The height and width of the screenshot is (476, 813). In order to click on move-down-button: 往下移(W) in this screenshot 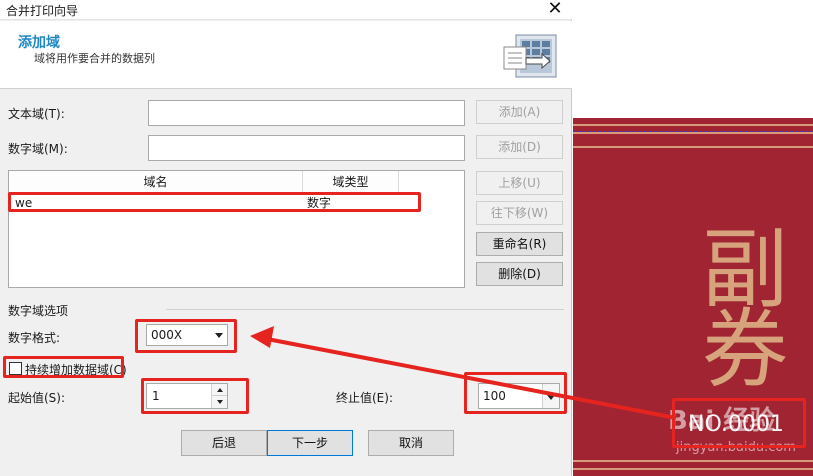, I will do `click(519, 213)`.